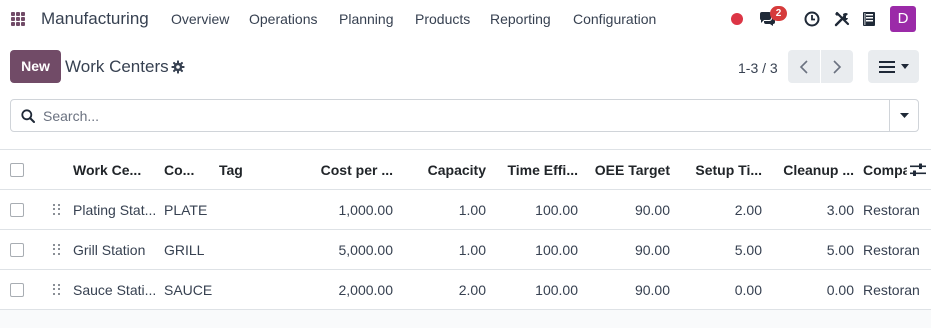  What do you see at coordinates (520, 19) in the screenshot?
I see `menu-reporting: Reporting` at bounding box center [520, 19].